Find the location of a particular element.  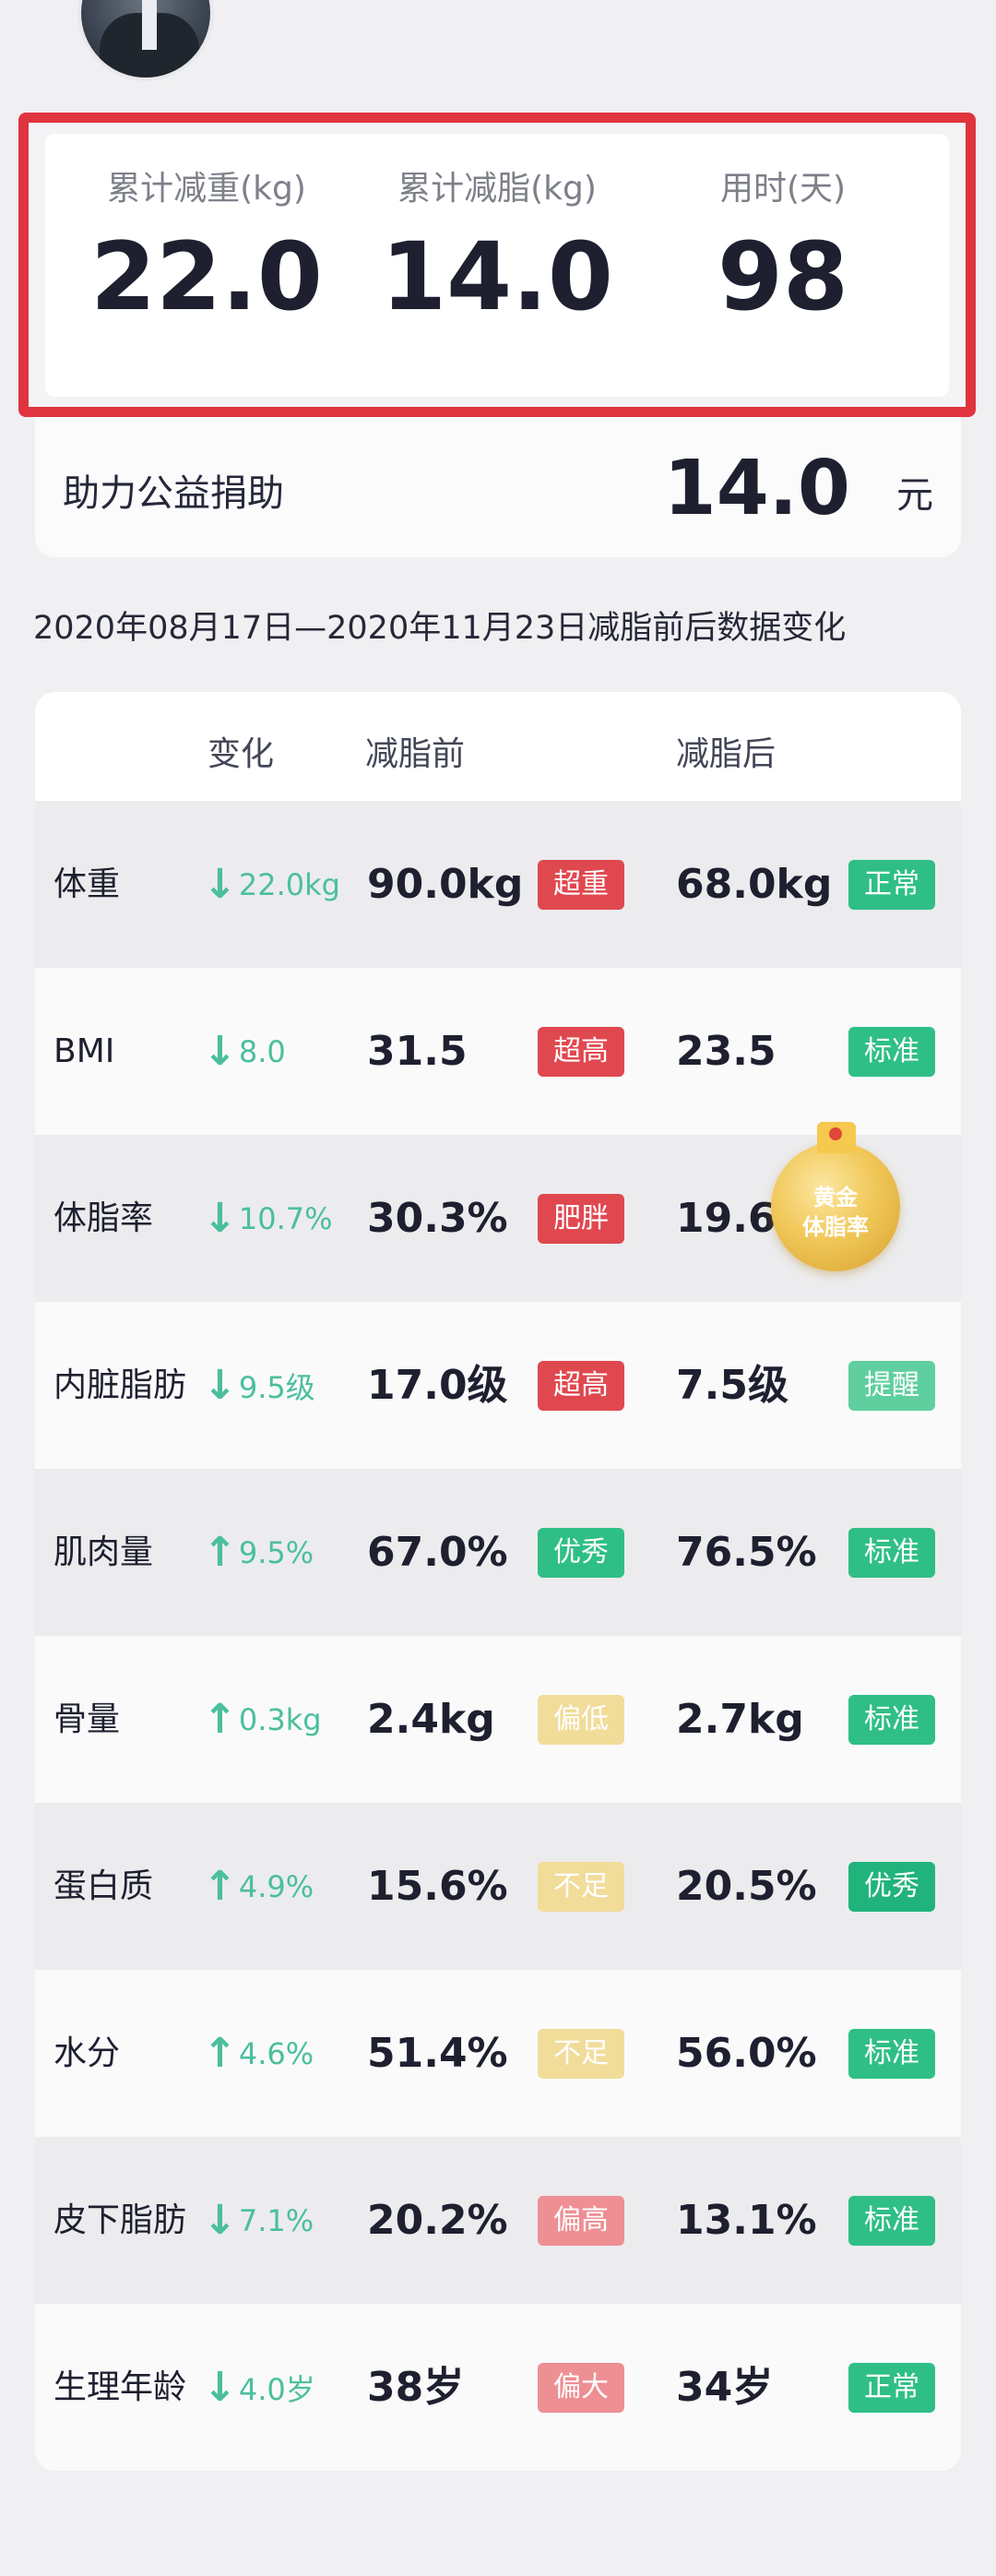

metric-change: ↑ 0.3kg is located at coordinates (262, 1719).